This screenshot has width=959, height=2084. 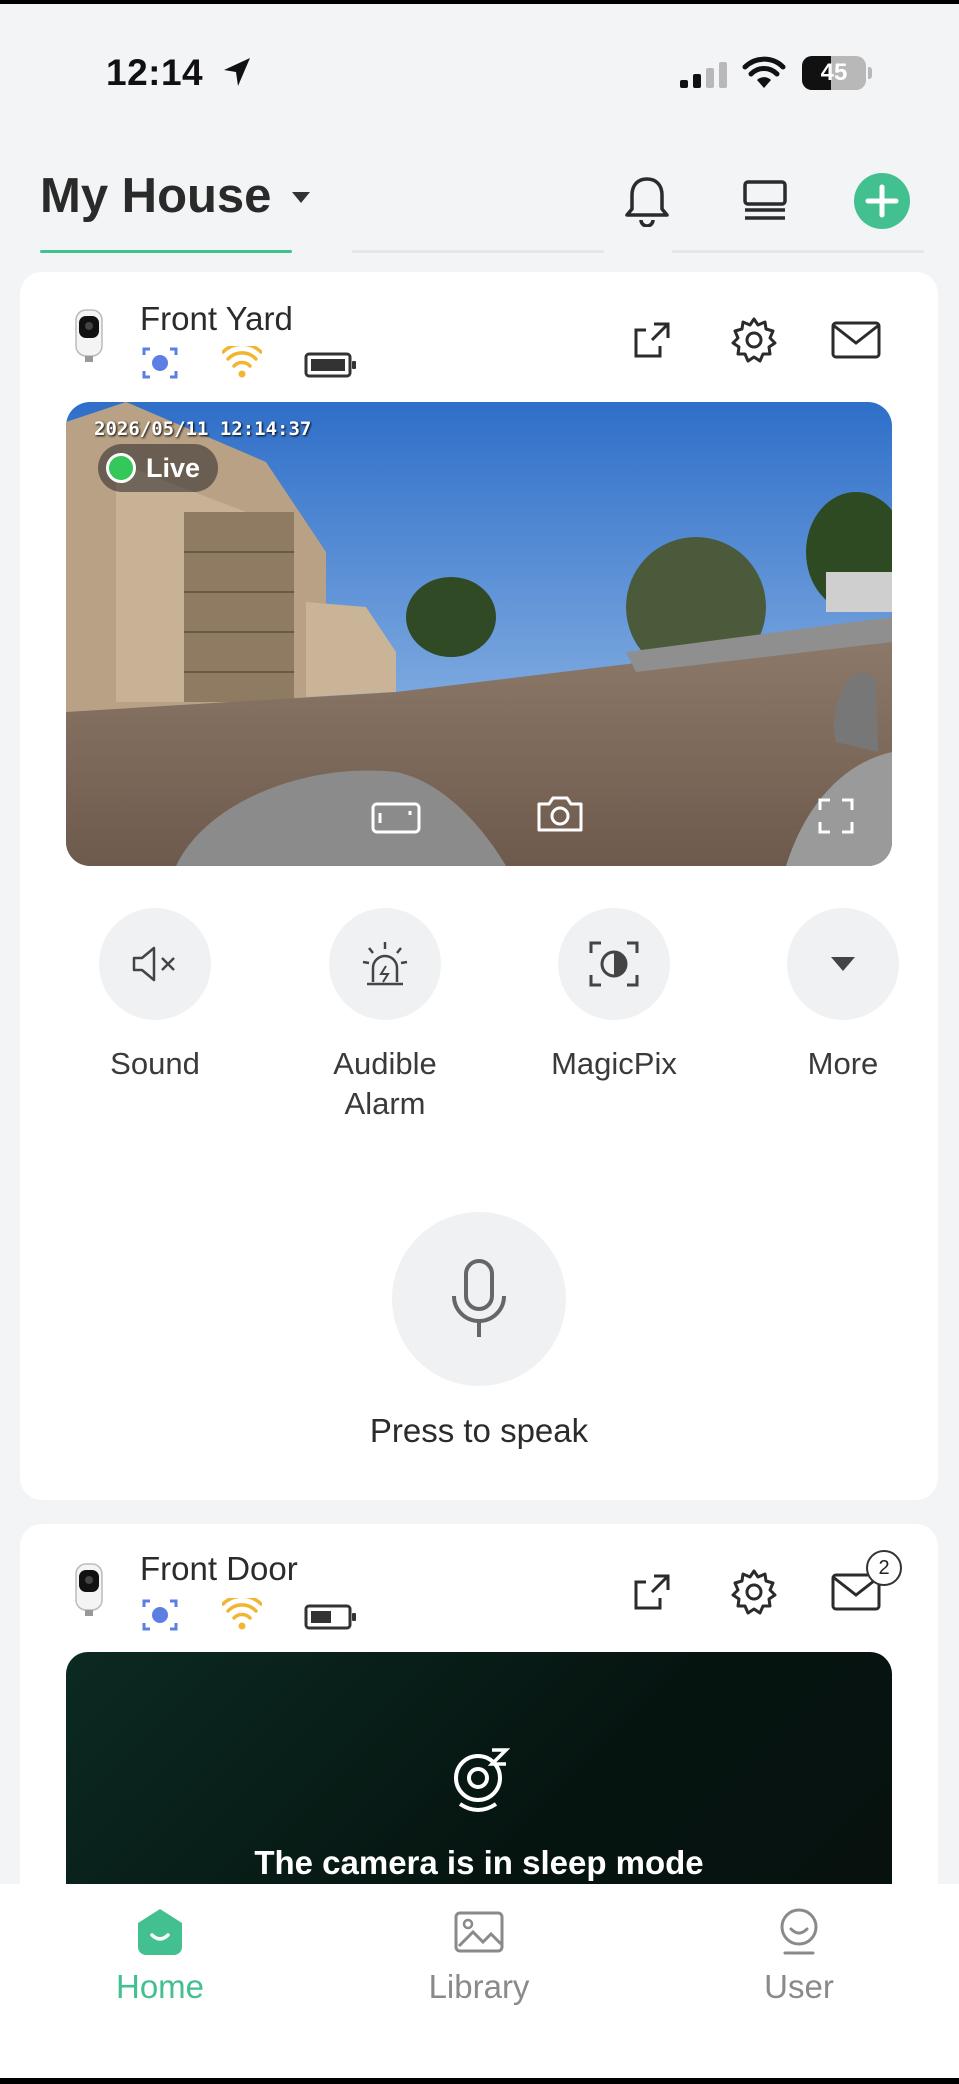 I want to click on sound-label: Sound, so click(x=155, y=1063).